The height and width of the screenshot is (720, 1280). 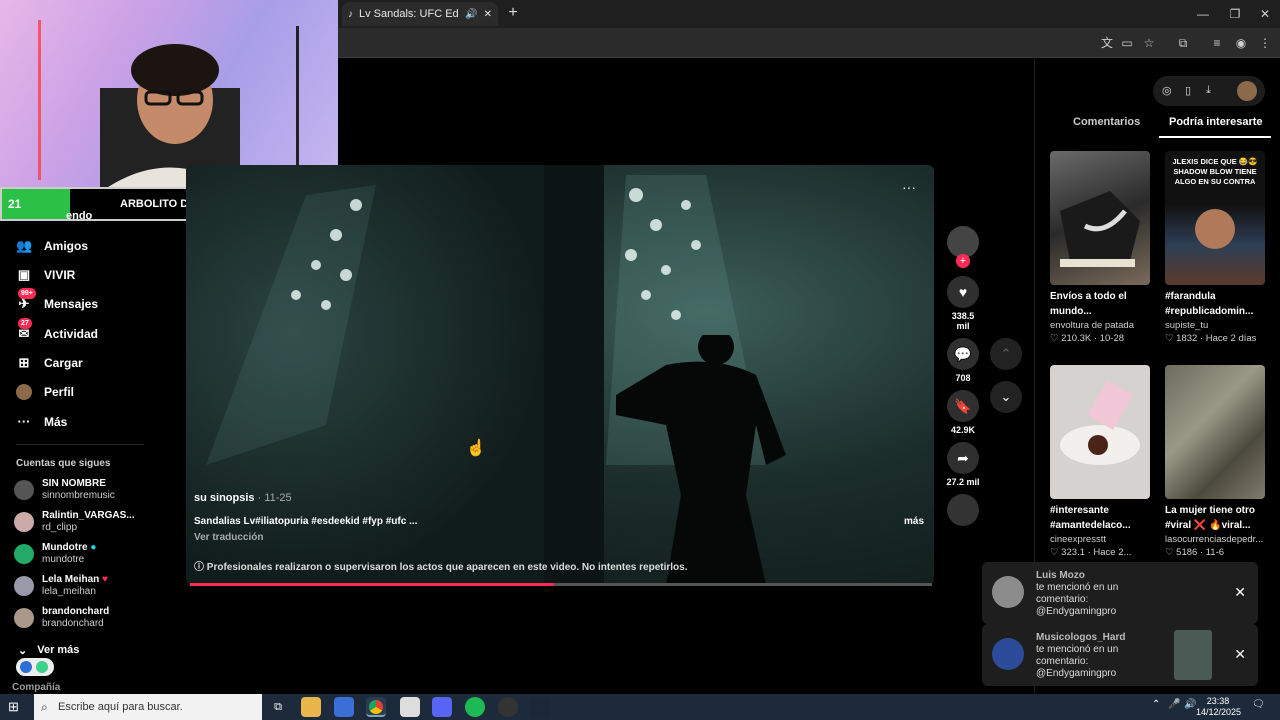 I want to click on tab-close-icon: ✕, so click(x=488, y=14).